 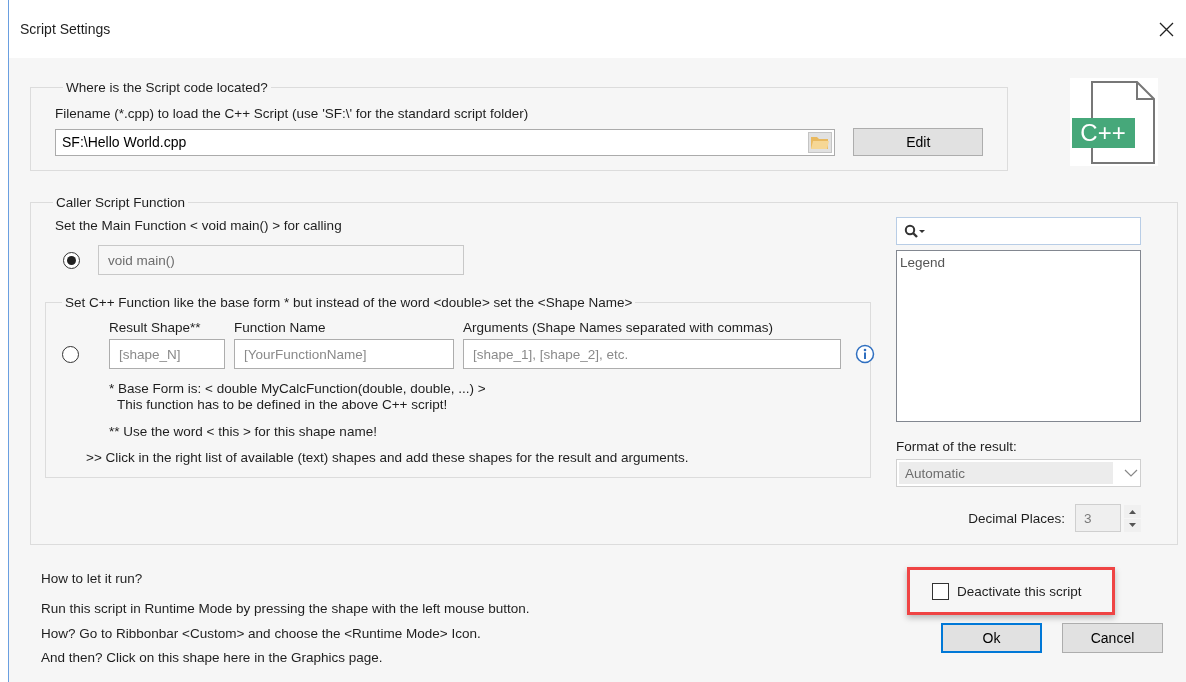 I want to click on field-label: Arguments (Shape Names separated with commas), so click(x=618, y=327).